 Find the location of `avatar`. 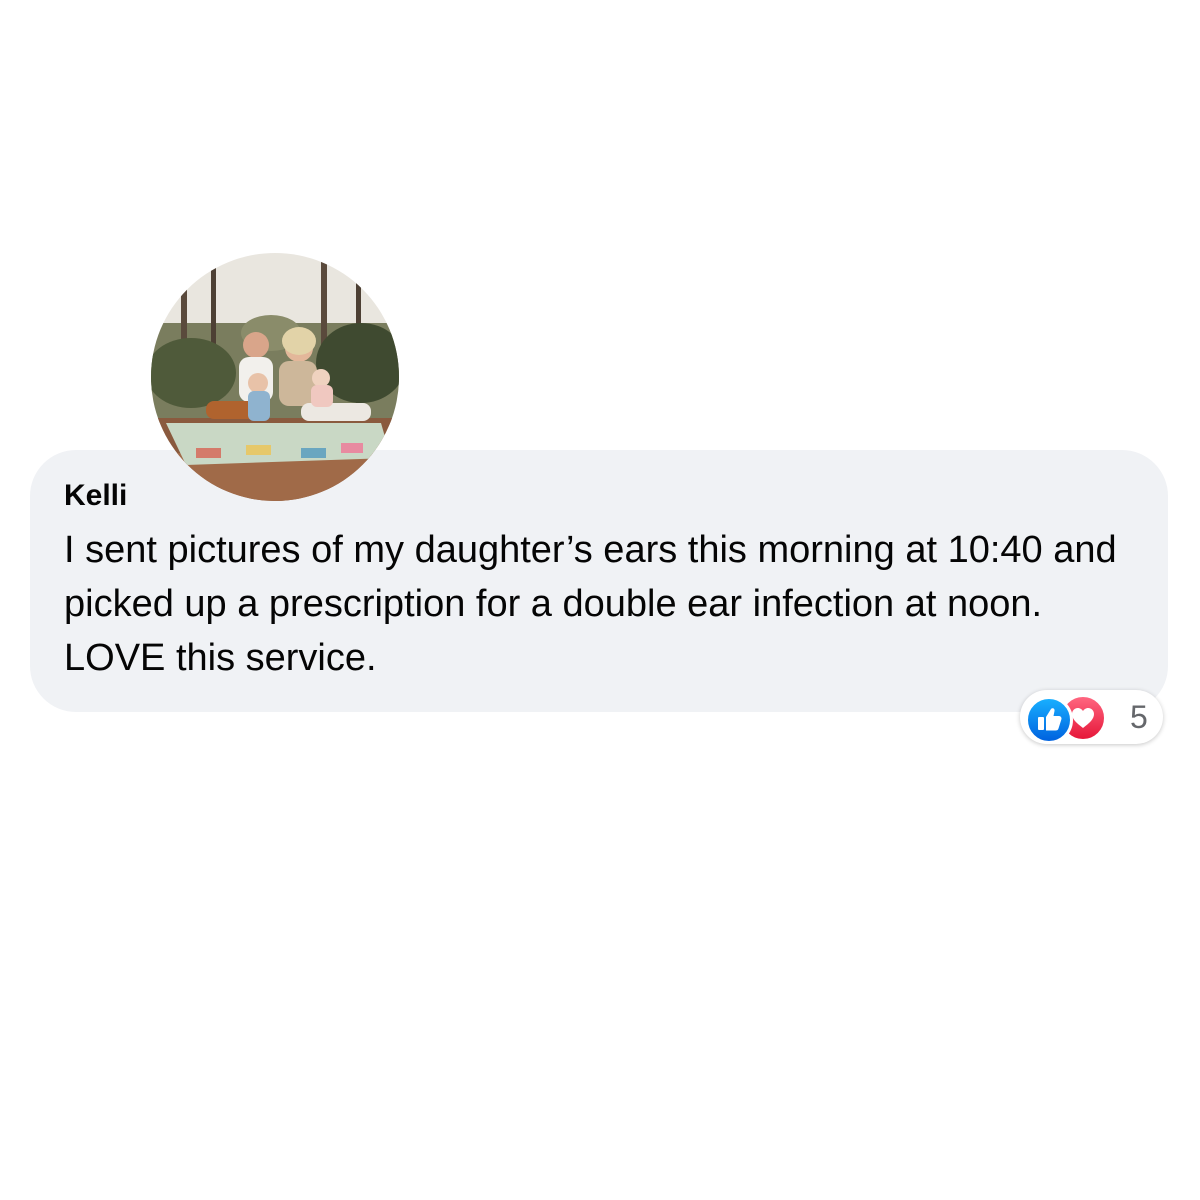

avatar is located at coordinates (275, 377).